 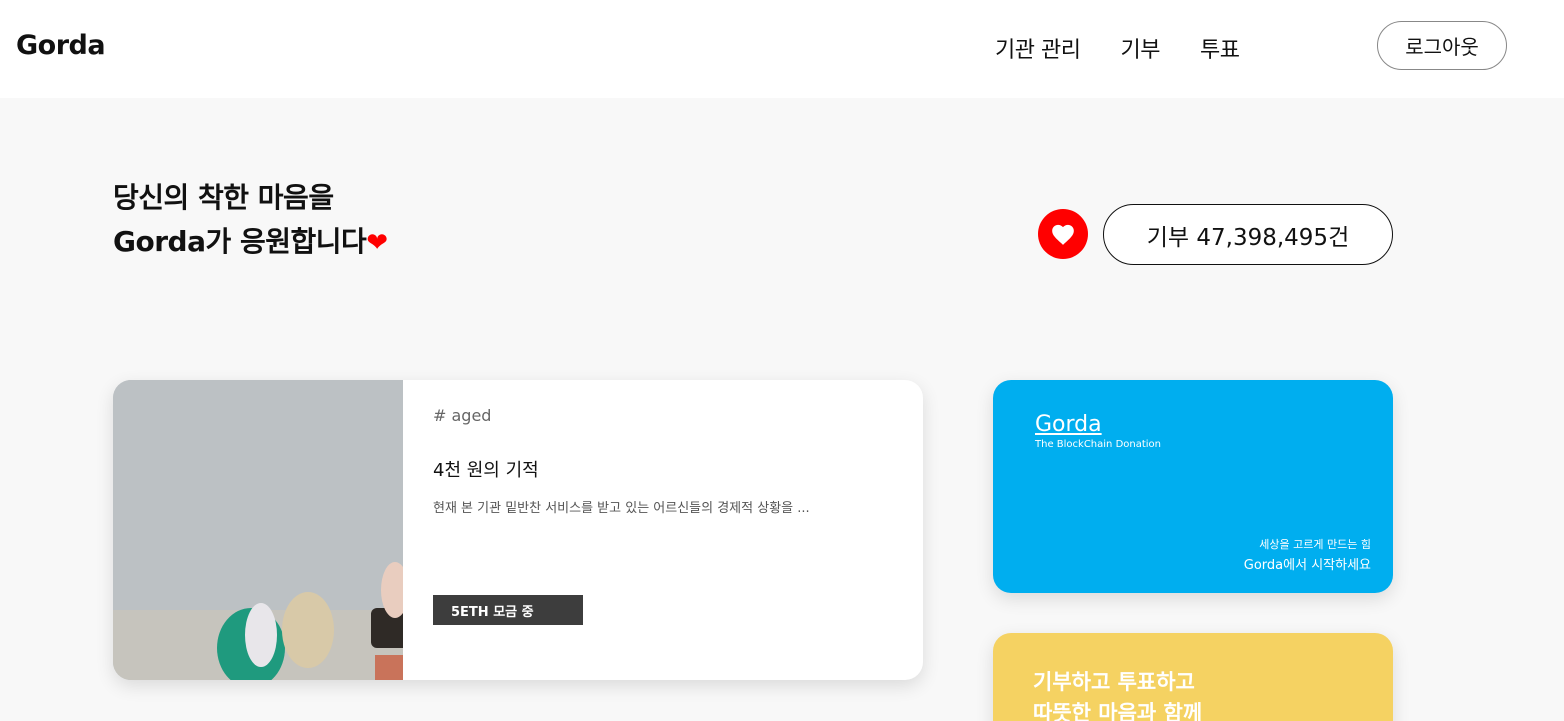 I want to click on campaign-title: 4천 원의 기적, so click(x=486, y=469).